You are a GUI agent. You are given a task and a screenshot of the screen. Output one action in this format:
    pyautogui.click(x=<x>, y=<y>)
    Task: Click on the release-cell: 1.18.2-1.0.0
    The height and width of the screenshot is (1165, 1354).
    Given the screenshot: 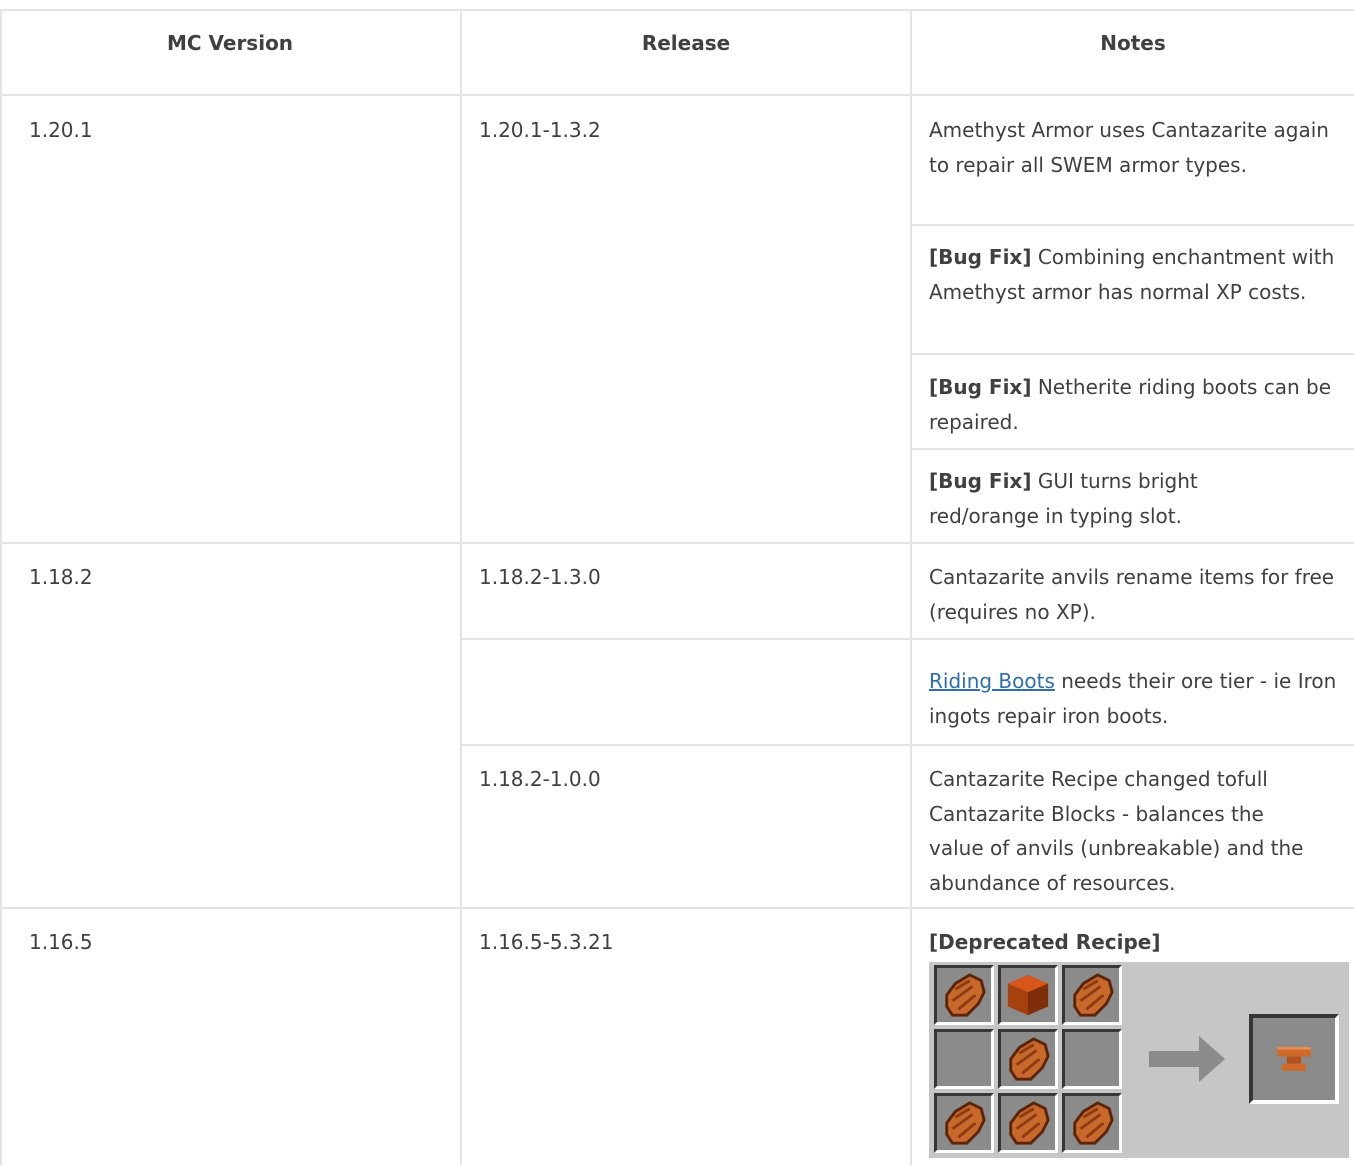 What is the action you would take?
    pyautogui.click(x=540, y=779)
    